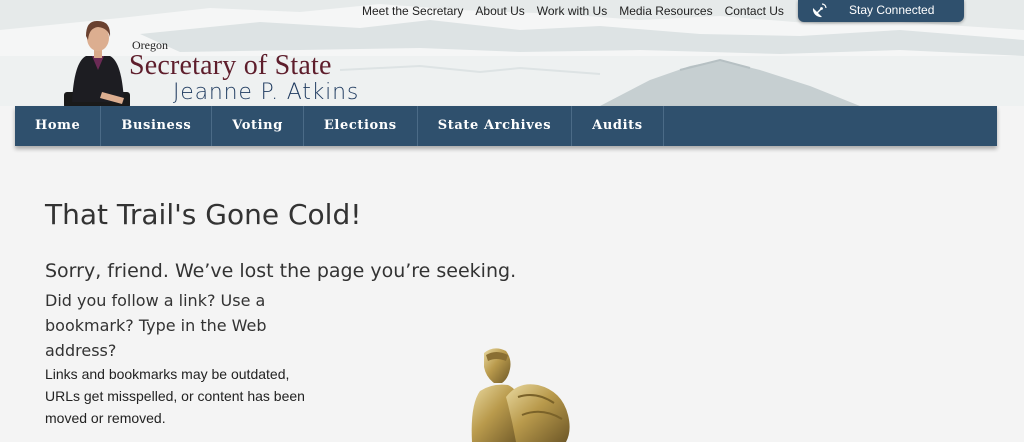 This screenshot has width=1024, height=442. I want to click on stay-connected-button: Stay Connected, so click(881, 11).